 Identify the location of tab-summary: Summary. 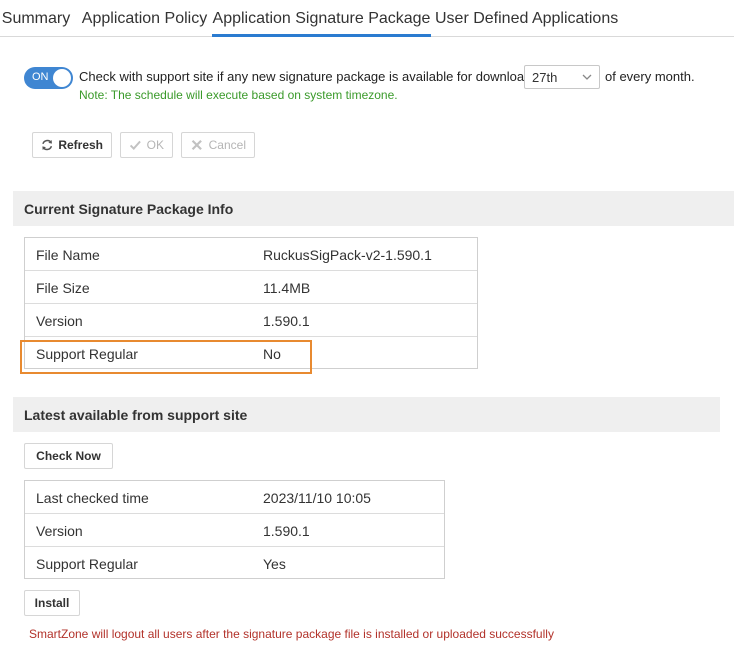
(36, 18).